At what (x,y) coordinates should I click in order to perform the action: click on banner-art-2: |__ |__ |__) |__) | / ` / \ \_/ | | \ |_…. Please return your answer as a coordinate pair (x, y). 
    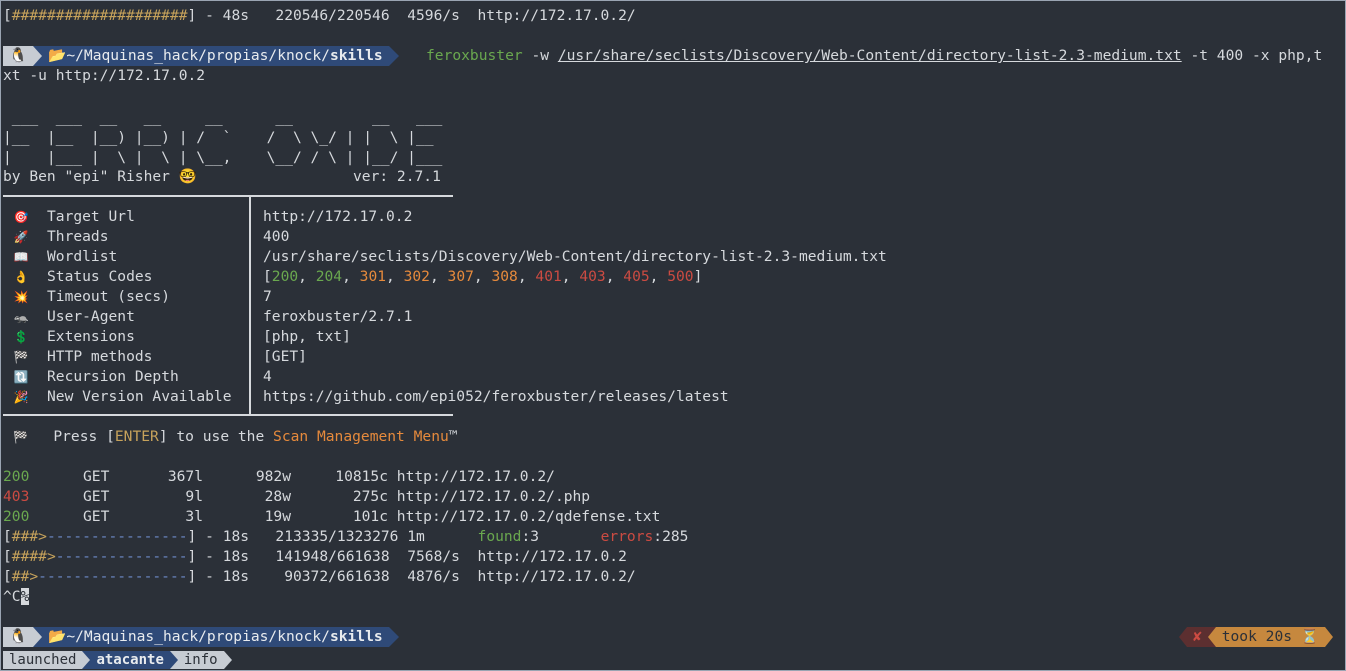
    Looking at the image, I should click on (218, 137).